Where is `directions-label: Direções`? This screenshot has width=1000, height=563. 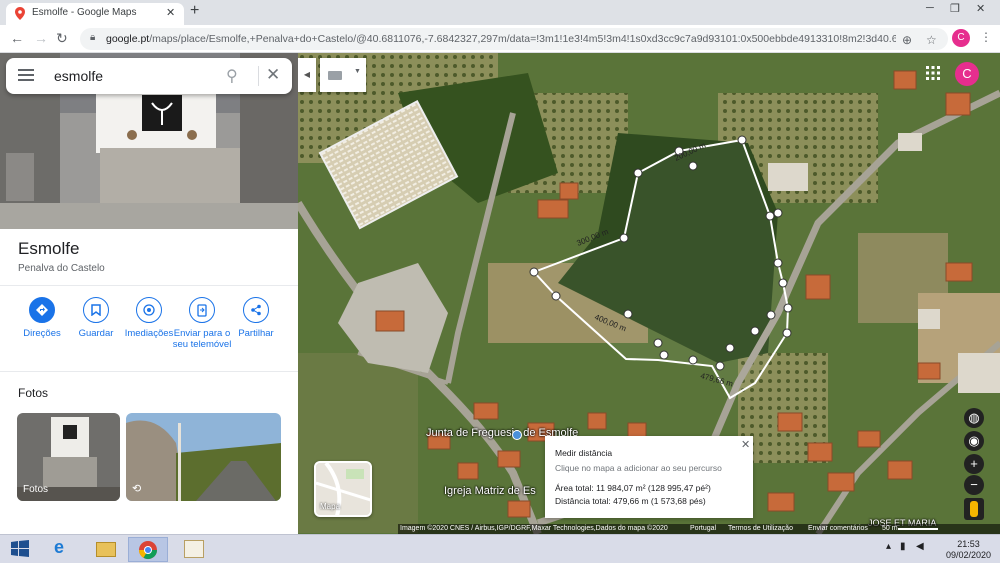
directions-label: Direções is located at coordinates (42, 333).